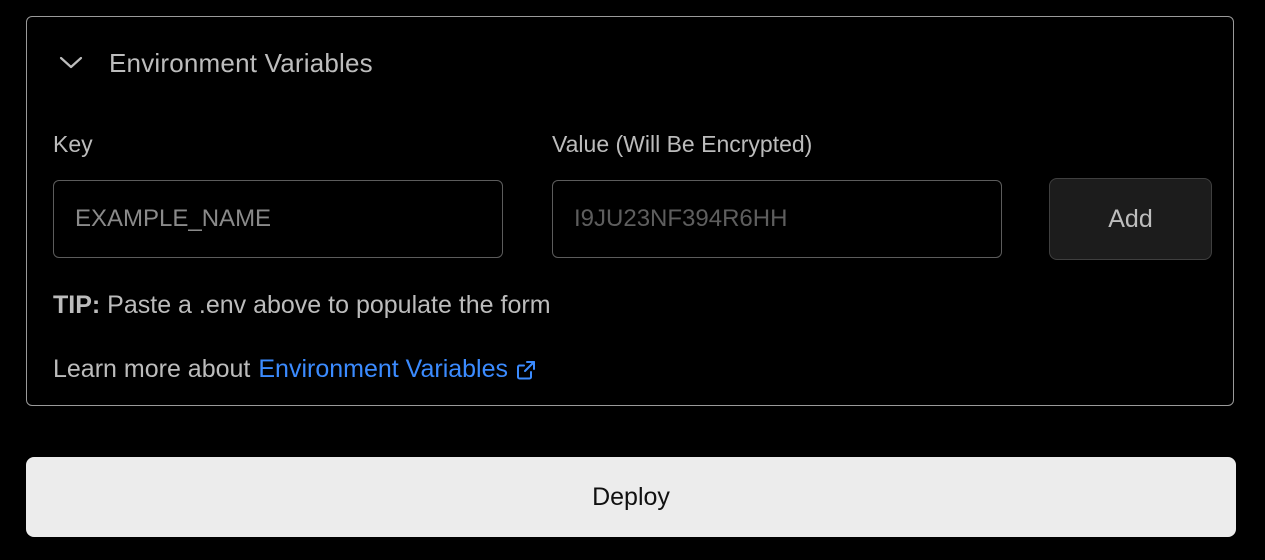  Describe the element at coordinates (526, 370) in the screenshot. I see `external-link-icon` at that location.